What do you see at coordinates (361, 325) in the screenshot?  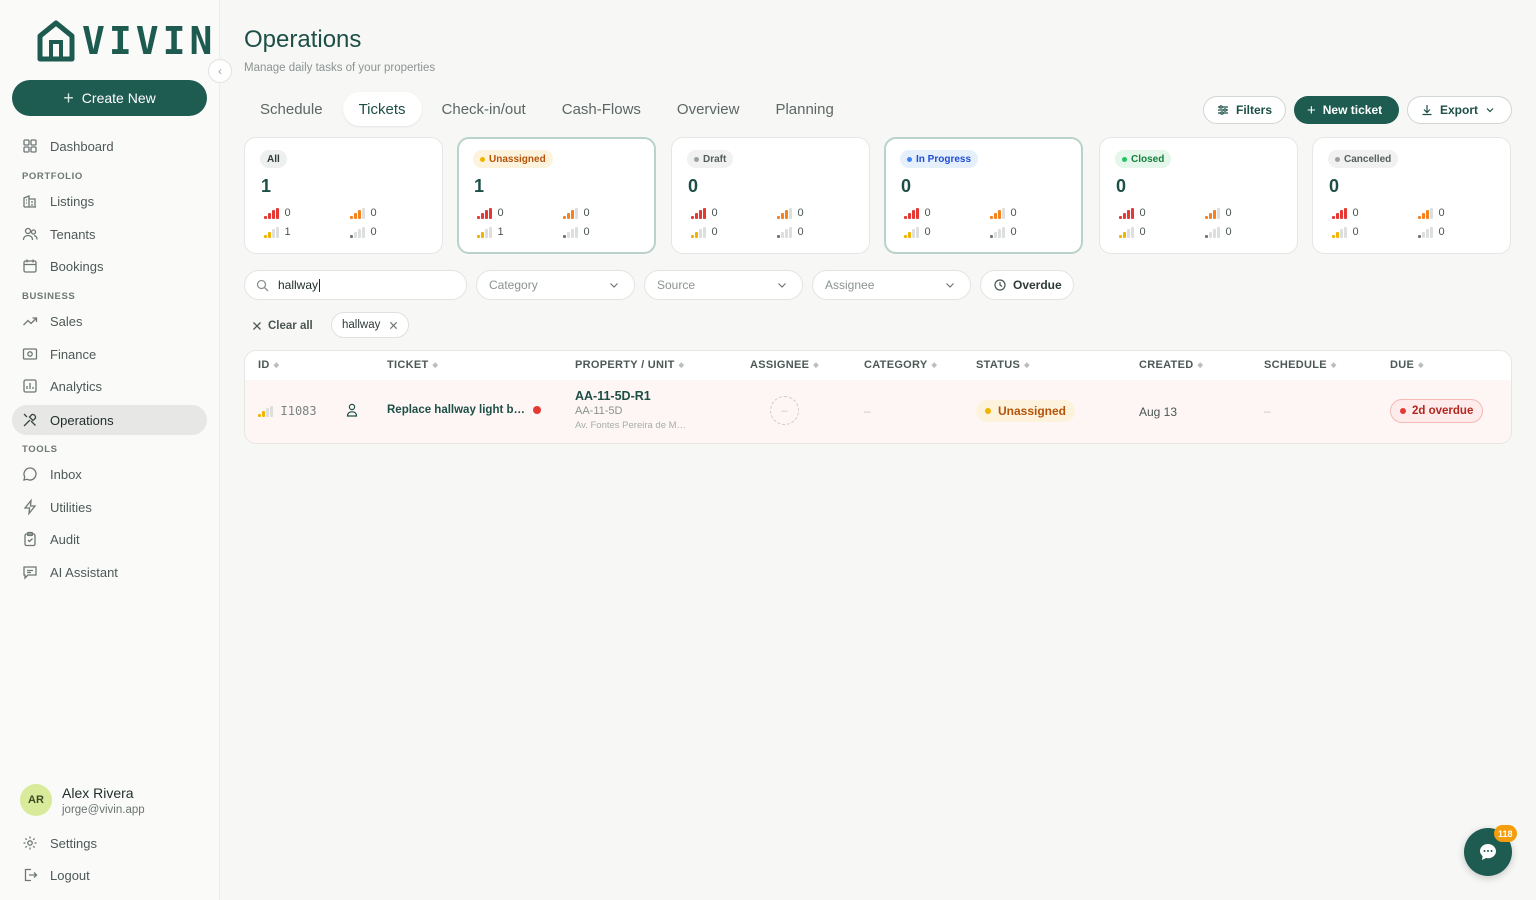 I see `filter-chip-label: hallway` at bounding box center [361, 325].